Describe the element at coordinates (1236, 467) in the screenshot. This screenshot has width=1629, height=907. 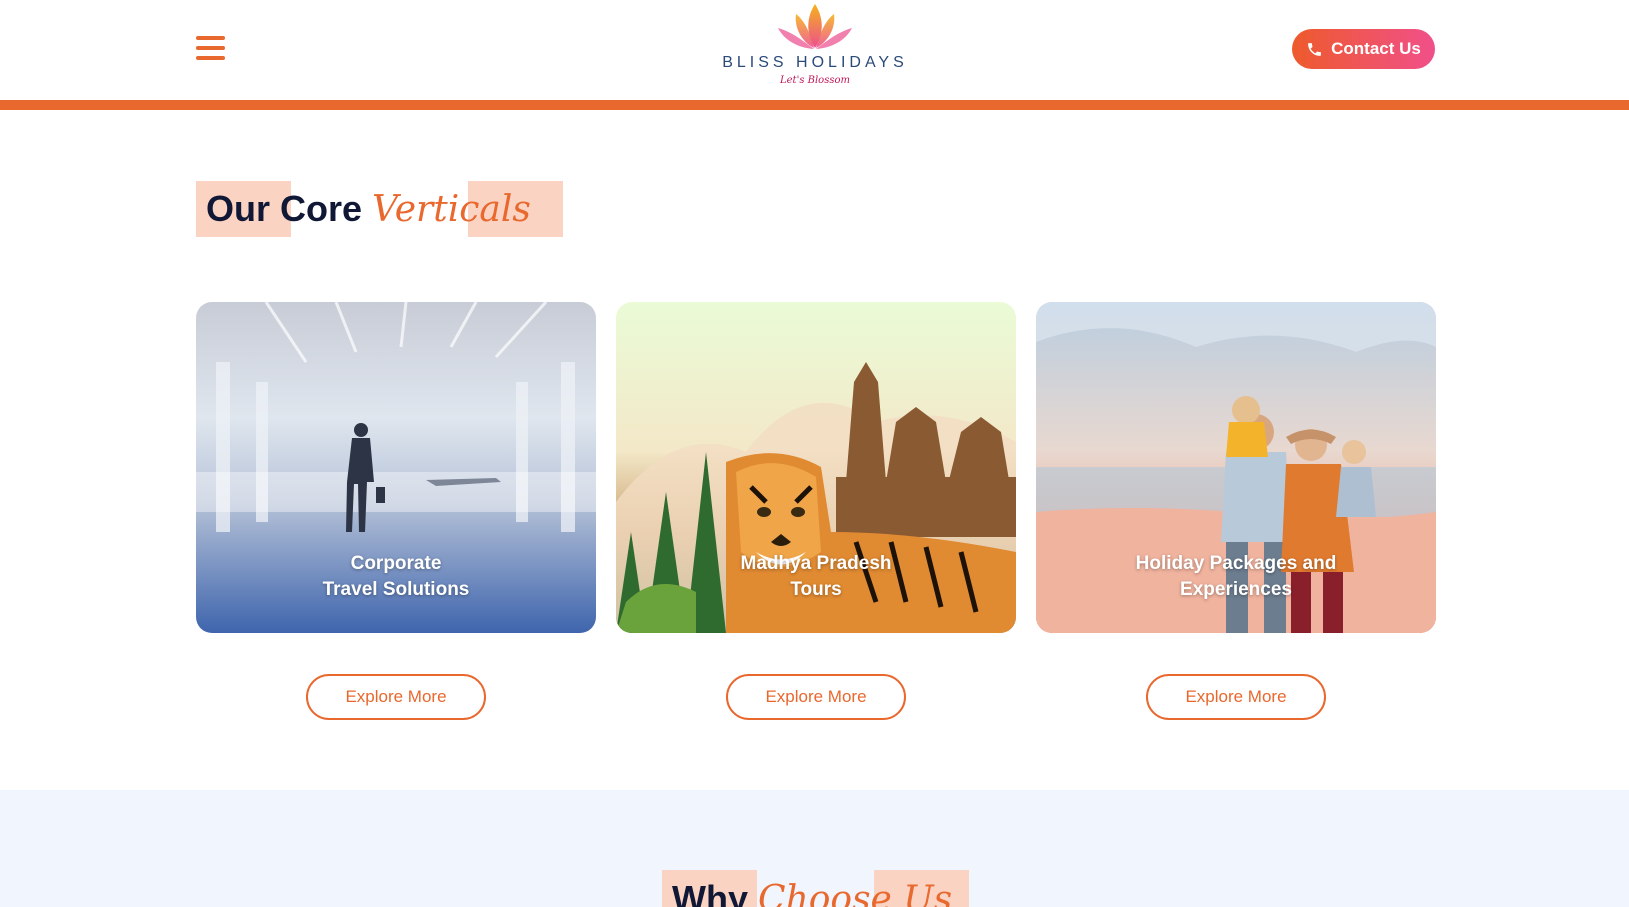
I see `vertical-card-holiday-packages: Holiday Packages and Experiences` at that location.